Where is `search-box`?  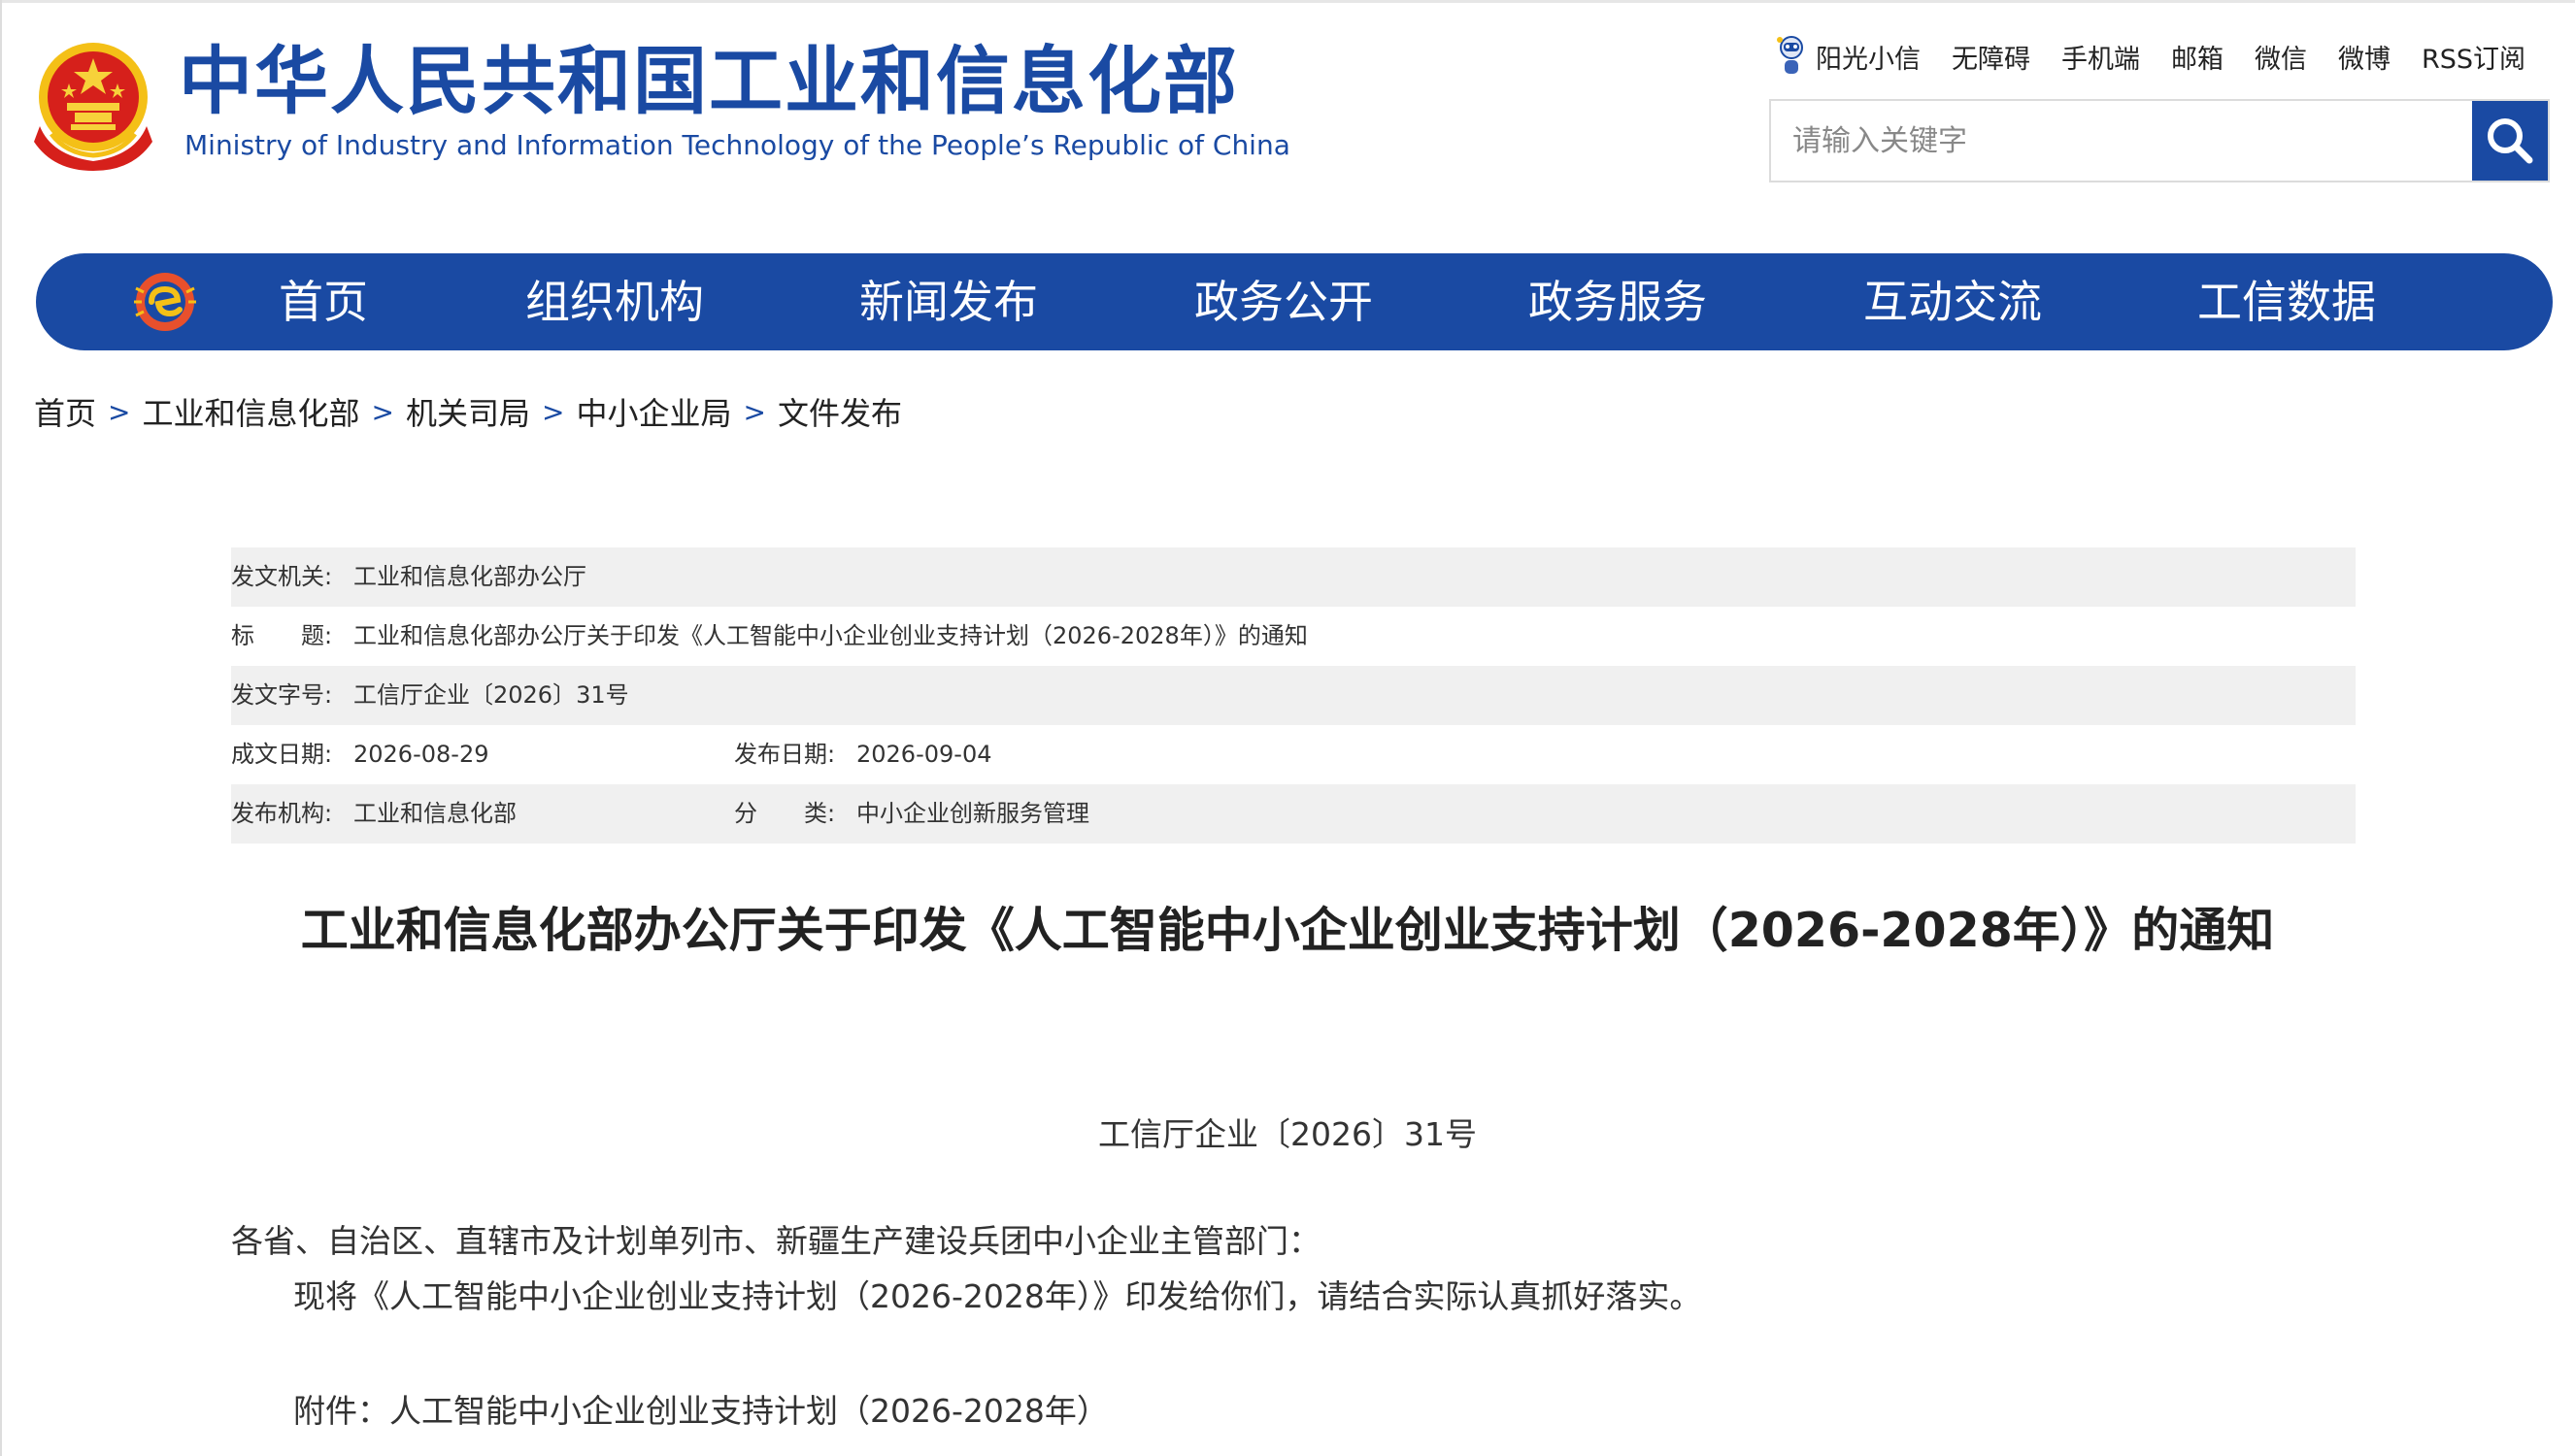 search-box is located at coordinates (2159, 140).